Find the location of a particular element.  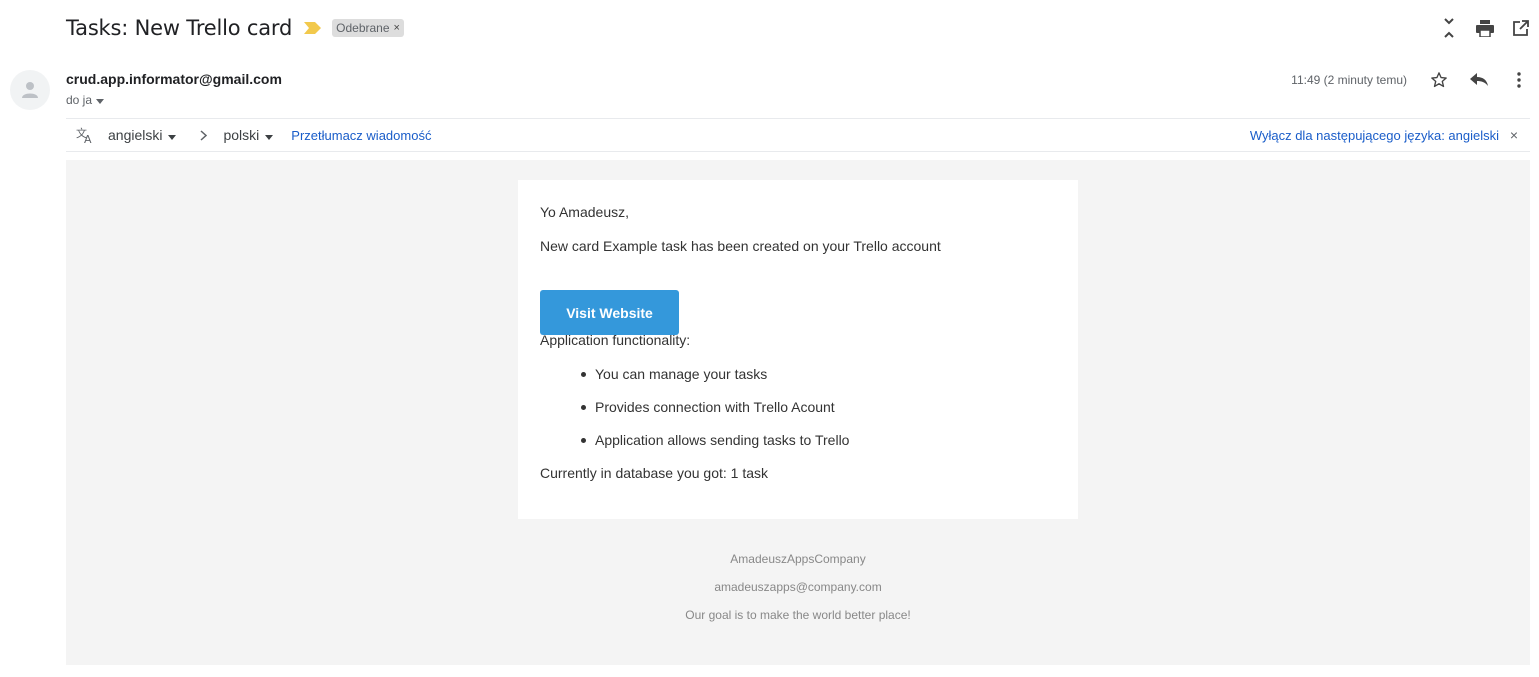

list-item: Provides connection with Trello Acount is located at coordinates (714, 415).